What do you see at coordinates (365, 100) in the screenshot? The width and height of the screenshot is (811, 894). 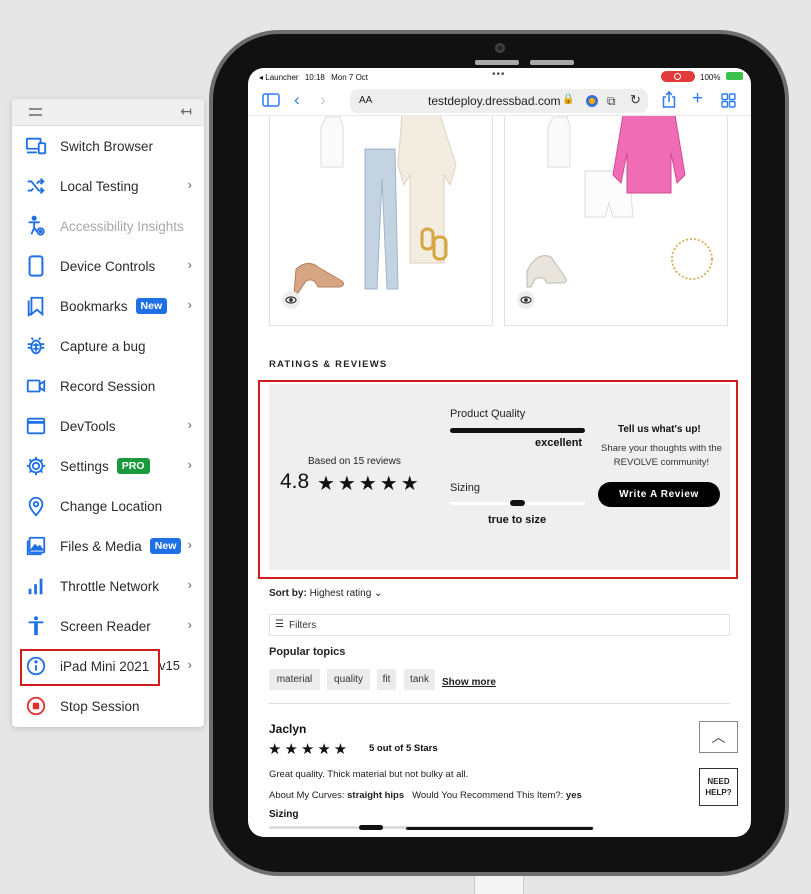 I see `reader-text-size: AA` at bounding box center [365, 100].